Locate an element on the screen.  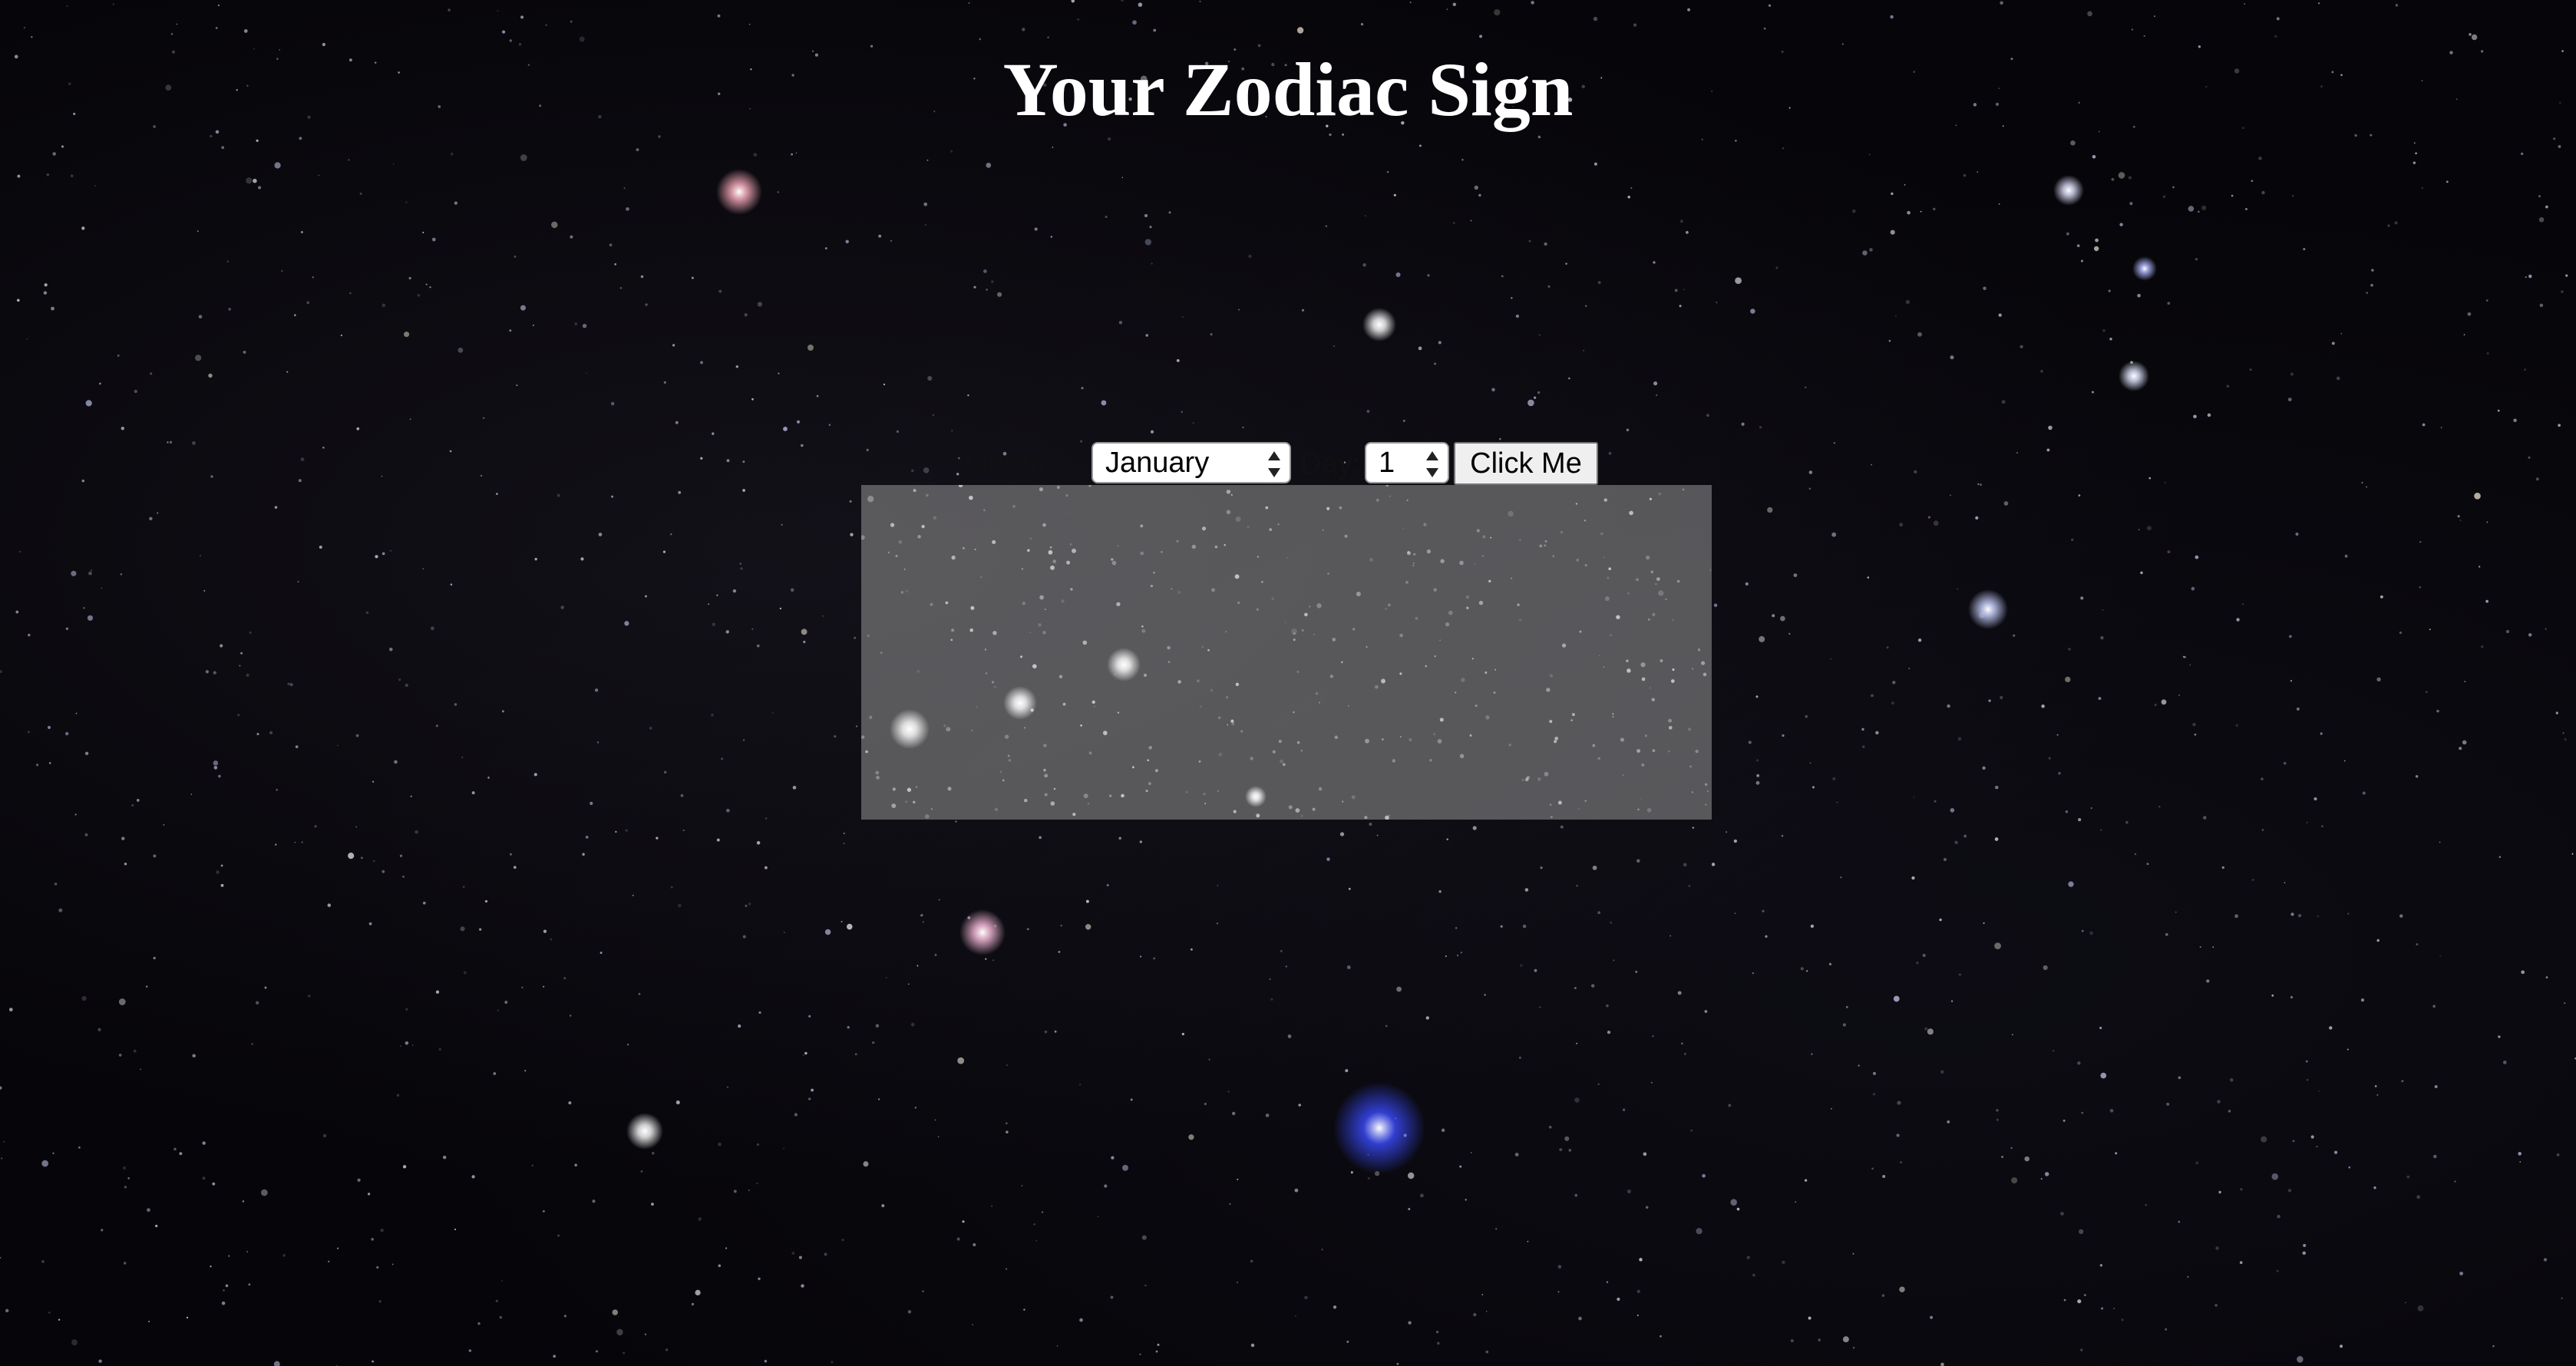
day-select: 1 is located at coordinates (1407, 462).